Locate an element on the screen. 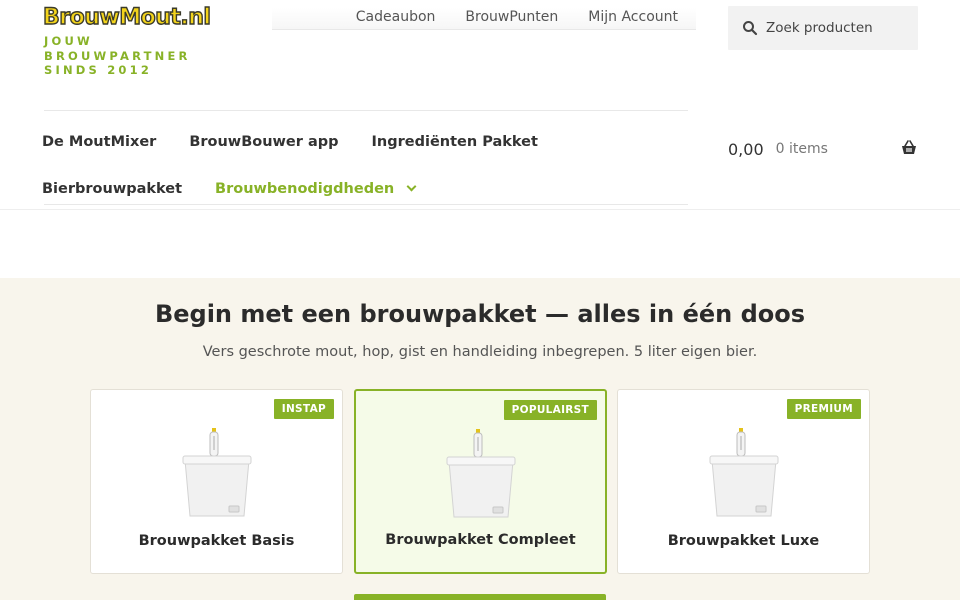 The width and height of the screenshot is (960, 600). site-tagline: Jouw brouwpartner sinds 2012 is located at coordinates (117, 55).